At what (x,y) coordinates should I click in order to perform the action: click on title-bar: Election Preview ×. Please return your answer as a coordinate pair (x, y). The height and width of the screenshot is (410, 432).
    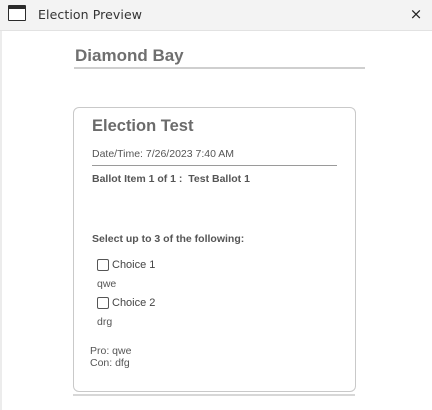
    Looking at the image, I should click on (216, 15).